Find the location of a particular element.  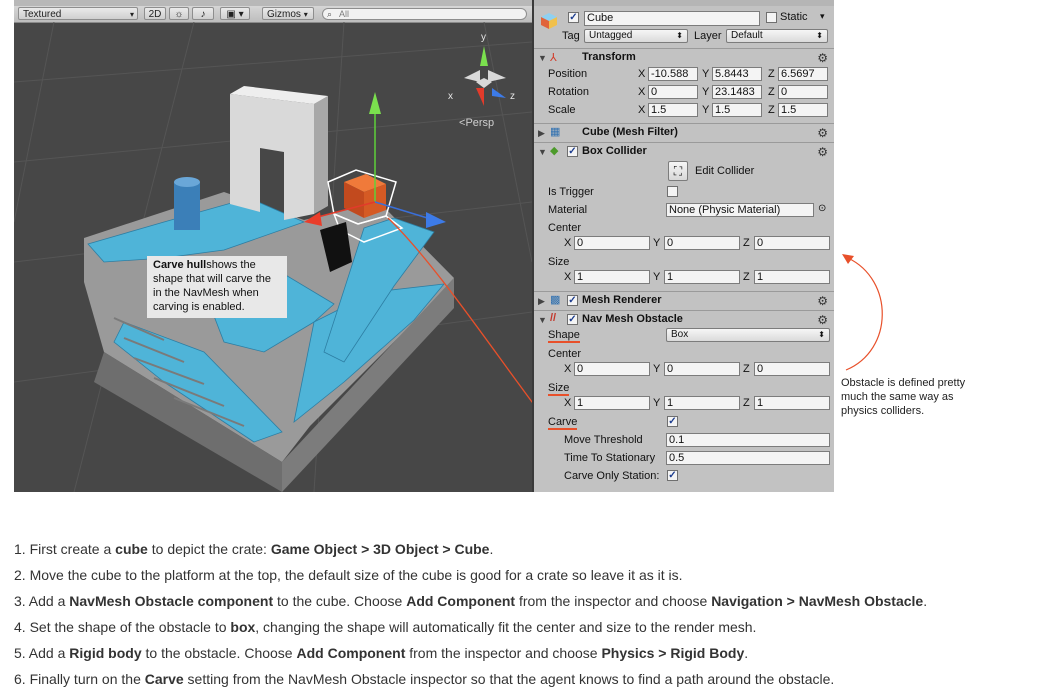

mesh-renderer-header: ▶ ▩ ✓ Mesh Renderer ⚙ is located at coordinates (684, 300).